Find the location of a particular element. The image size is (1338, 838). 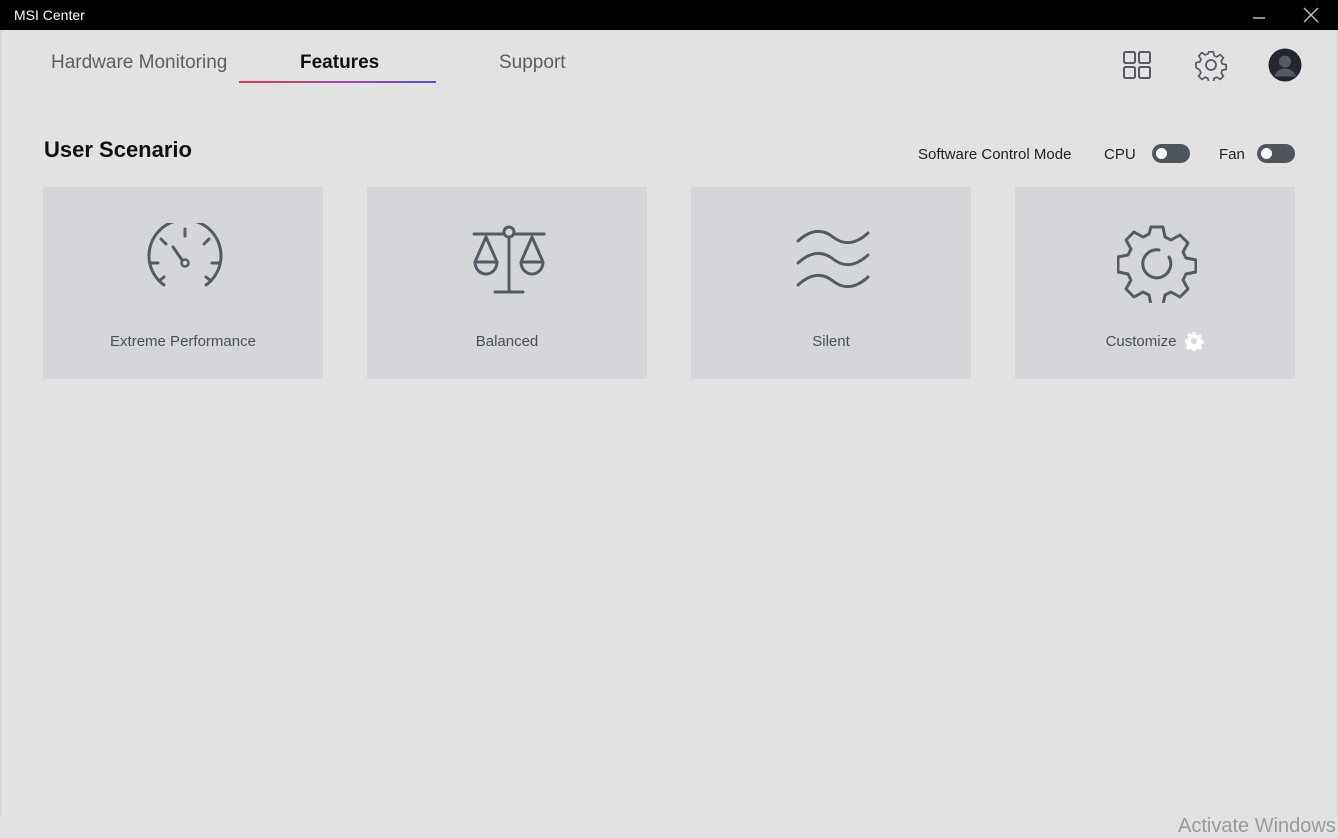

scenario-card-balanced: Balanced is located at coordinates (507, 283).